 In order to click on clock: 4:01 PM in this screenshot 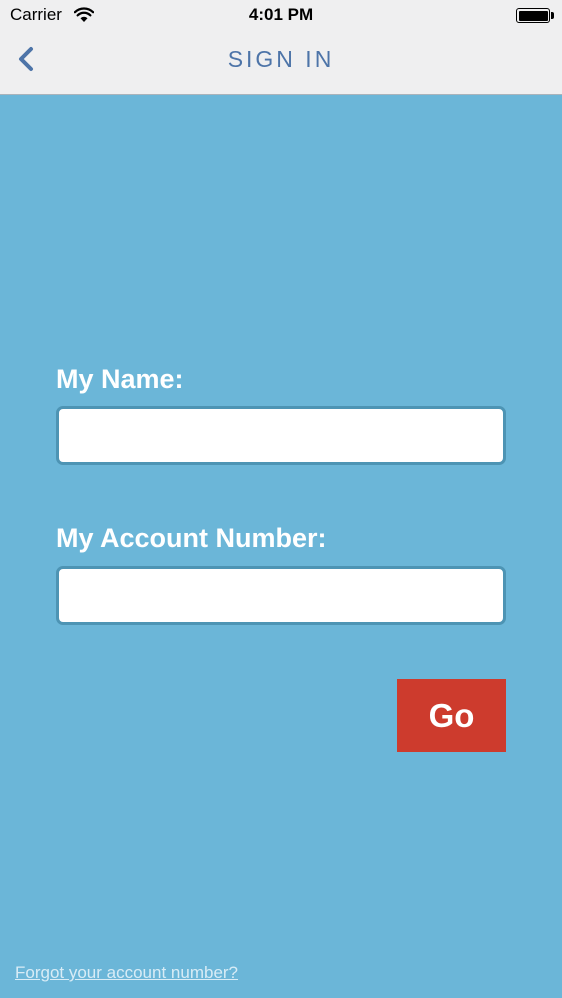, I will do `click(281, 14)`.